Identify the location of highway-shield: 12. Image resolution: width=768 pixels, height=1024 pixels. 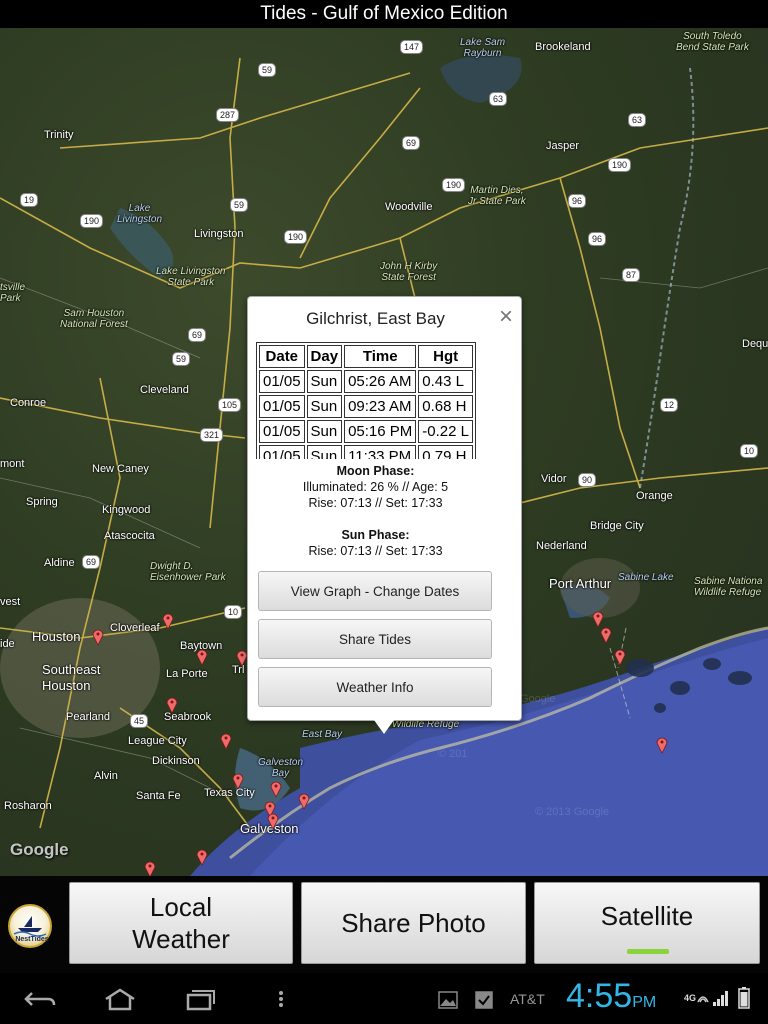
(669, 405).